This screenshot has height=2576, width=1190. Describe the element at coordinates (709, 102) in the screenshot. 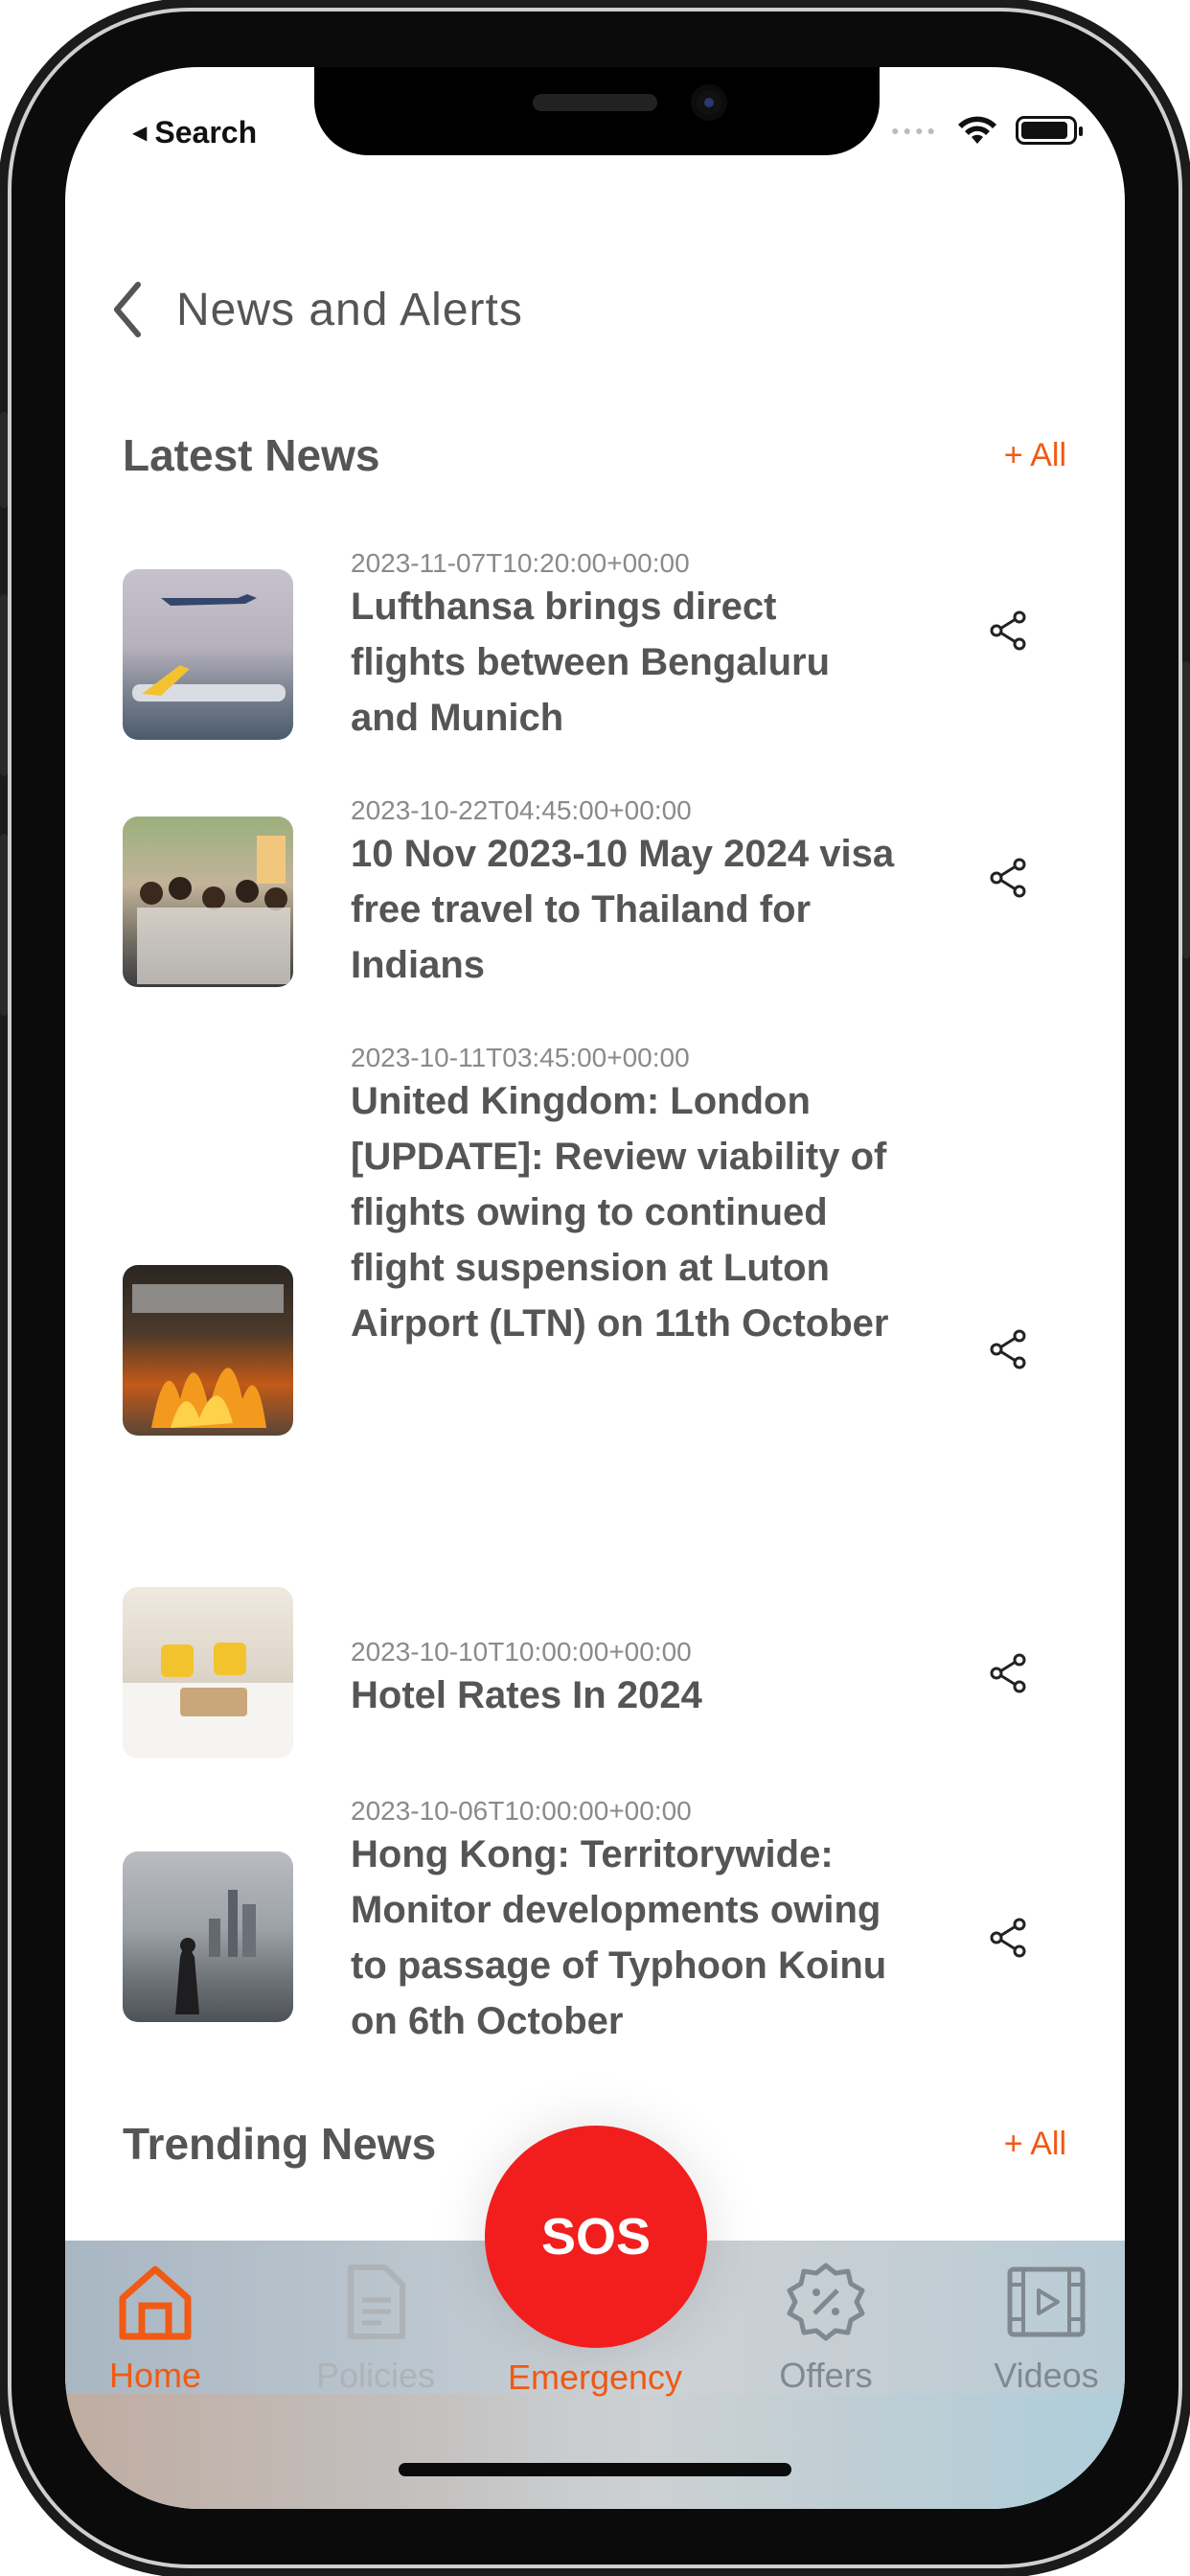

I see `camera` at that location.